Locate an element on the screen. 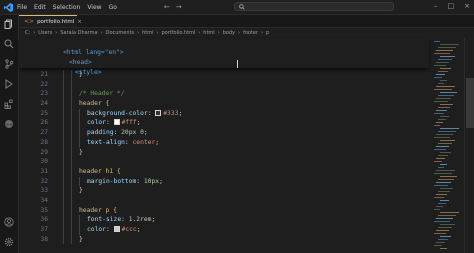  sticky-scroll: <html lang="en"> <head> <style> is located at coordinates (224, 57).